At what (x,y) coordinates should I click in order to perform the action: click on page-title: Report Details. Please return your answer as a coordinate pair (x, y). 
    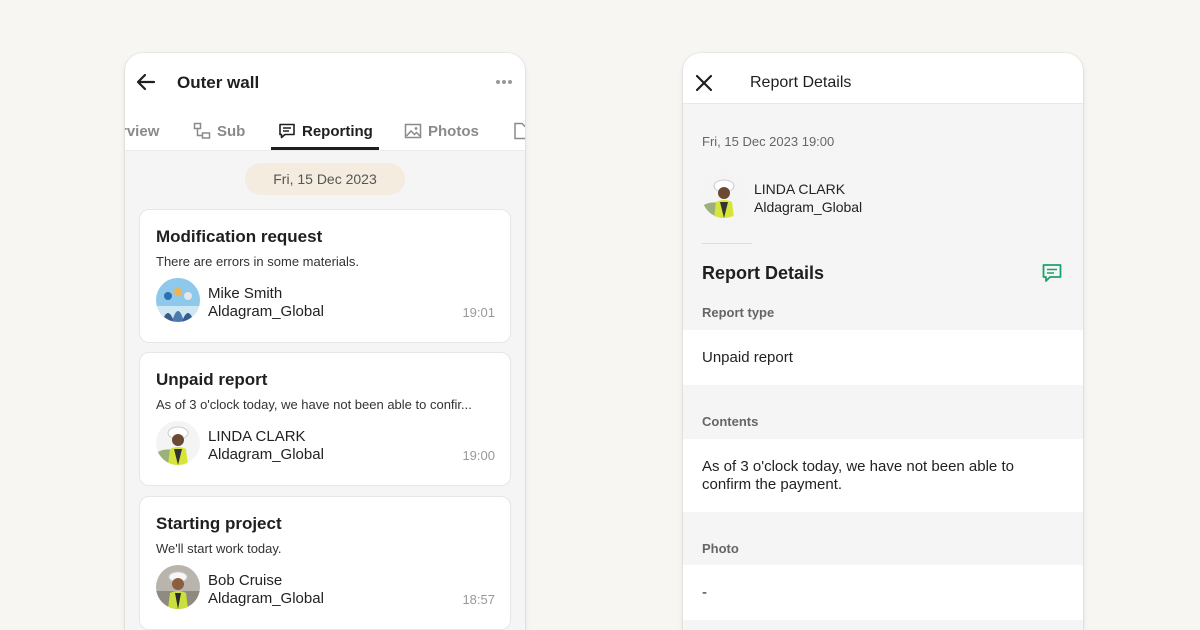
    Looking at the image, I should click on (801, 82).